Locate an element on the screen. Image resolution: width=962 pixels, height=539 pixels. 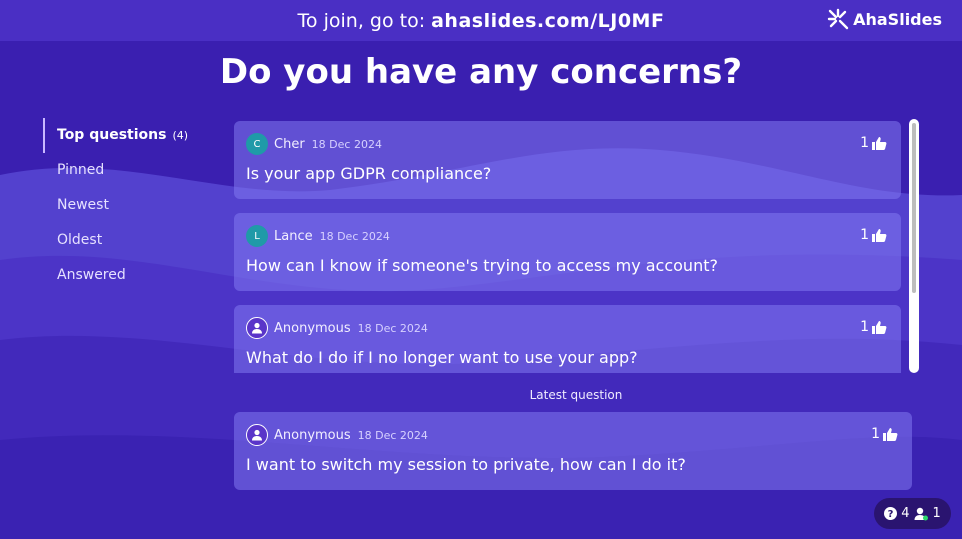
join-banner: To join, go to: ahaslides.com/LJ0MF is located at coordinates (481, 20).